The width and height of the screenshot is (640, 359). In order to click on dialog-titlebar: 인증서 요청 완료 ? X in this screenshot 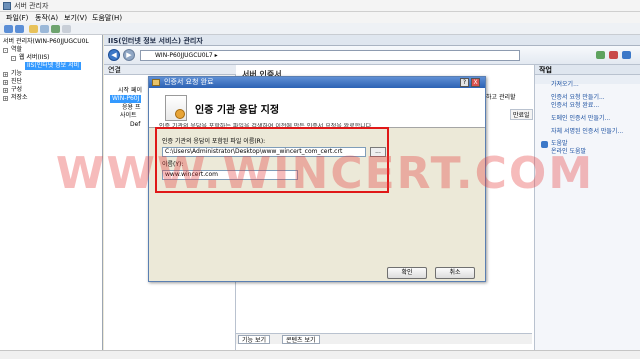, I will do `click(317, 82)`.